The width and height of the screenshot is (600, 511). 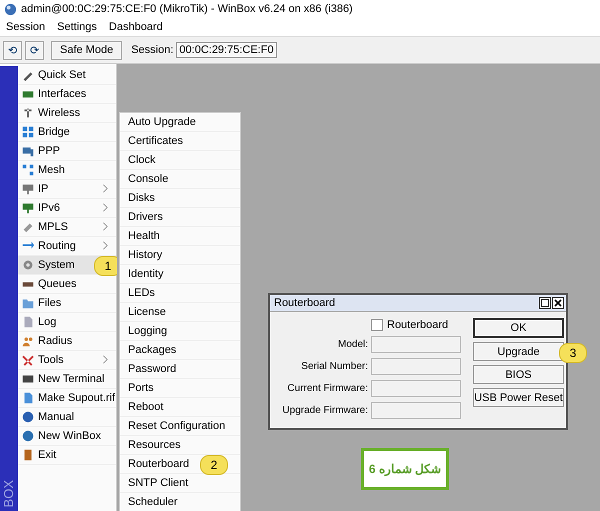 What do you see at coordinates (67, 417) in the screenshot?
I see `sidebar-item: Manual` at bounding box center [67, 417].